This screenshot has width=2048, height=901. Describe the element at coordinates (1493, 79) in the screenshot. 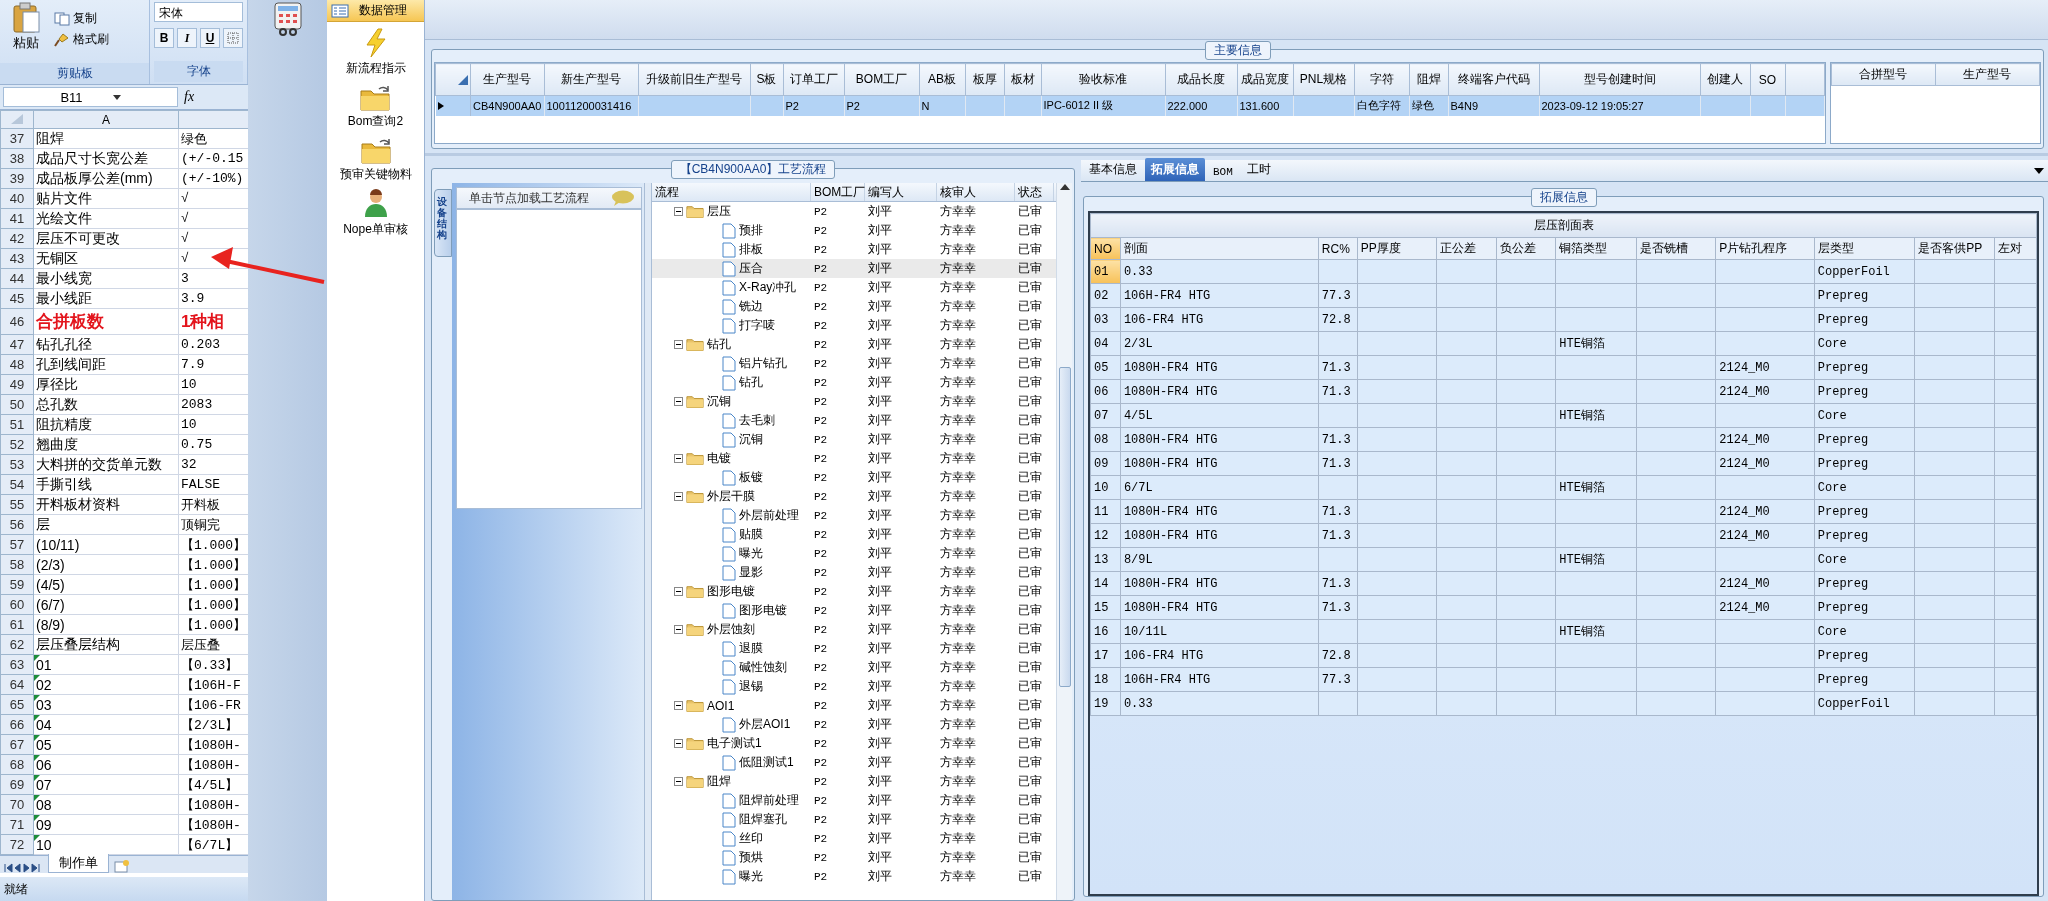

I see `column-header: 终端客户代码` at that location.